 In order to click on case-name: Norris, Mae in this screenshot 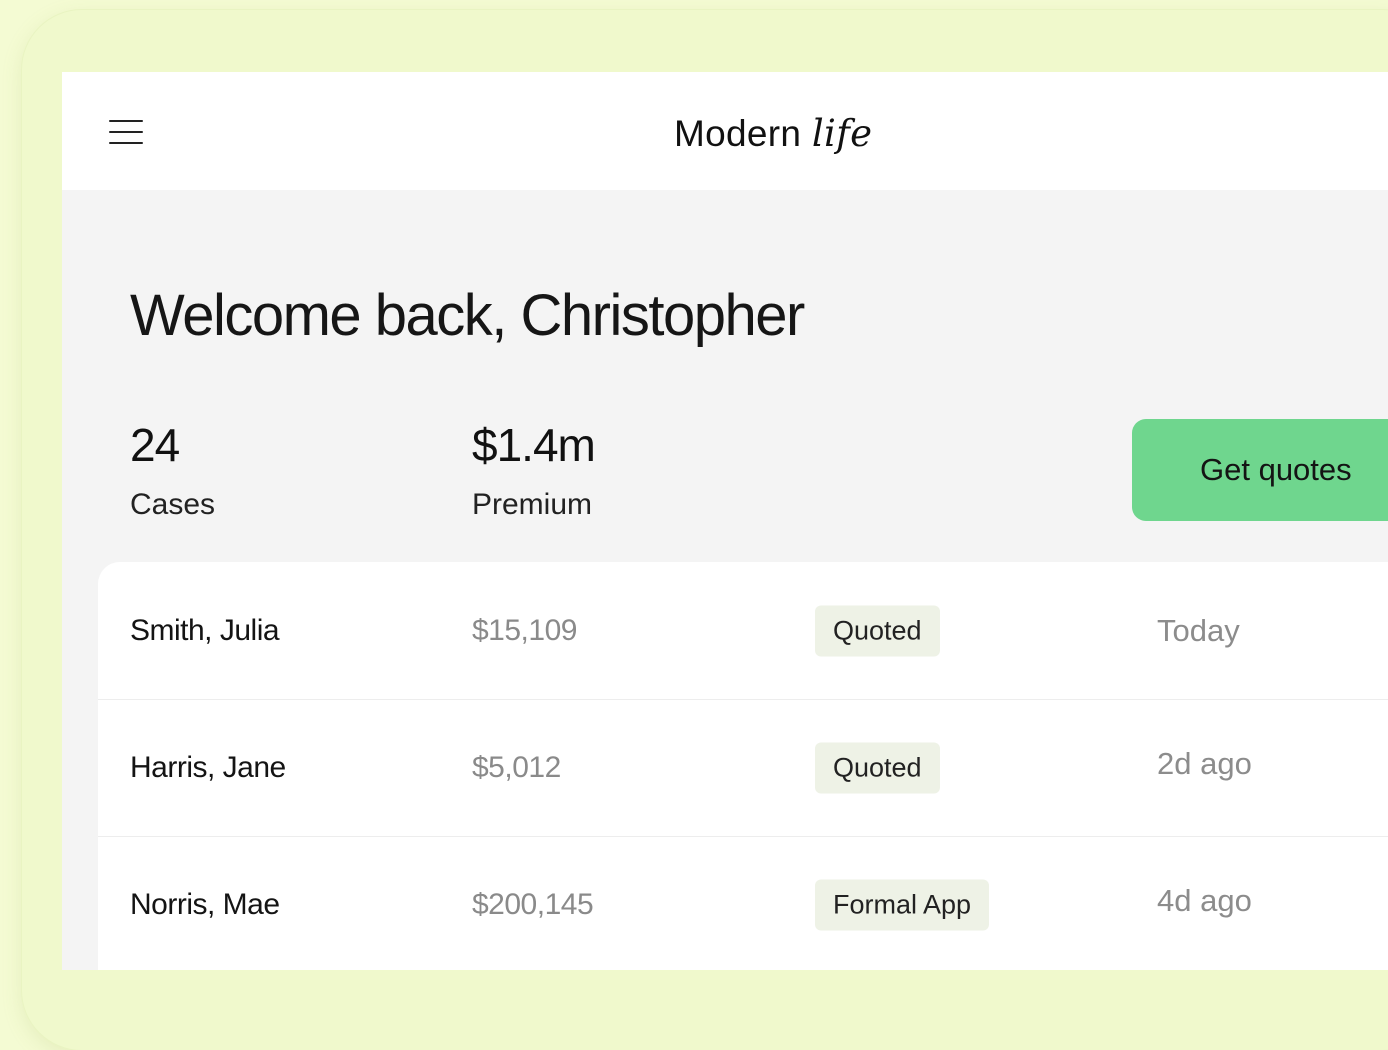, I will do `click(205, 904)`.